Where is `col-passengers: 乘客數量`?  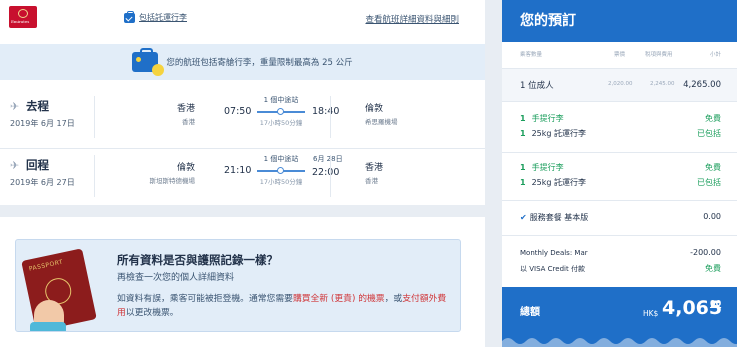 col-passengers: 乘客數量 is located at coordinates (531, 55).